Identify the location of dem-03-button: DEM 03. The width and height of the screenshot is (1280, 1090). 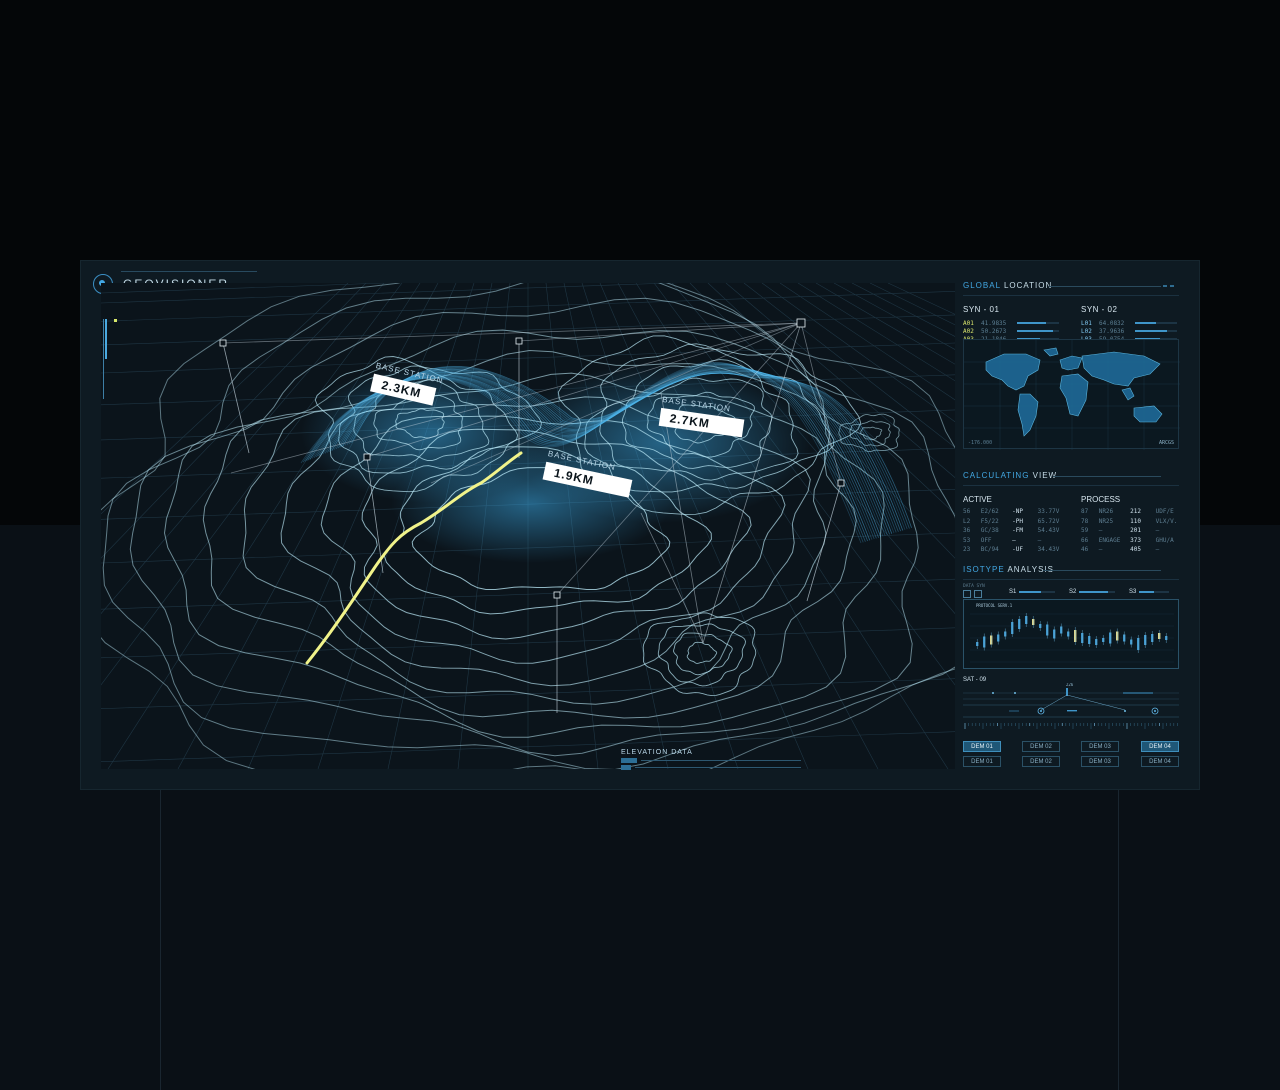
(1100, 746).